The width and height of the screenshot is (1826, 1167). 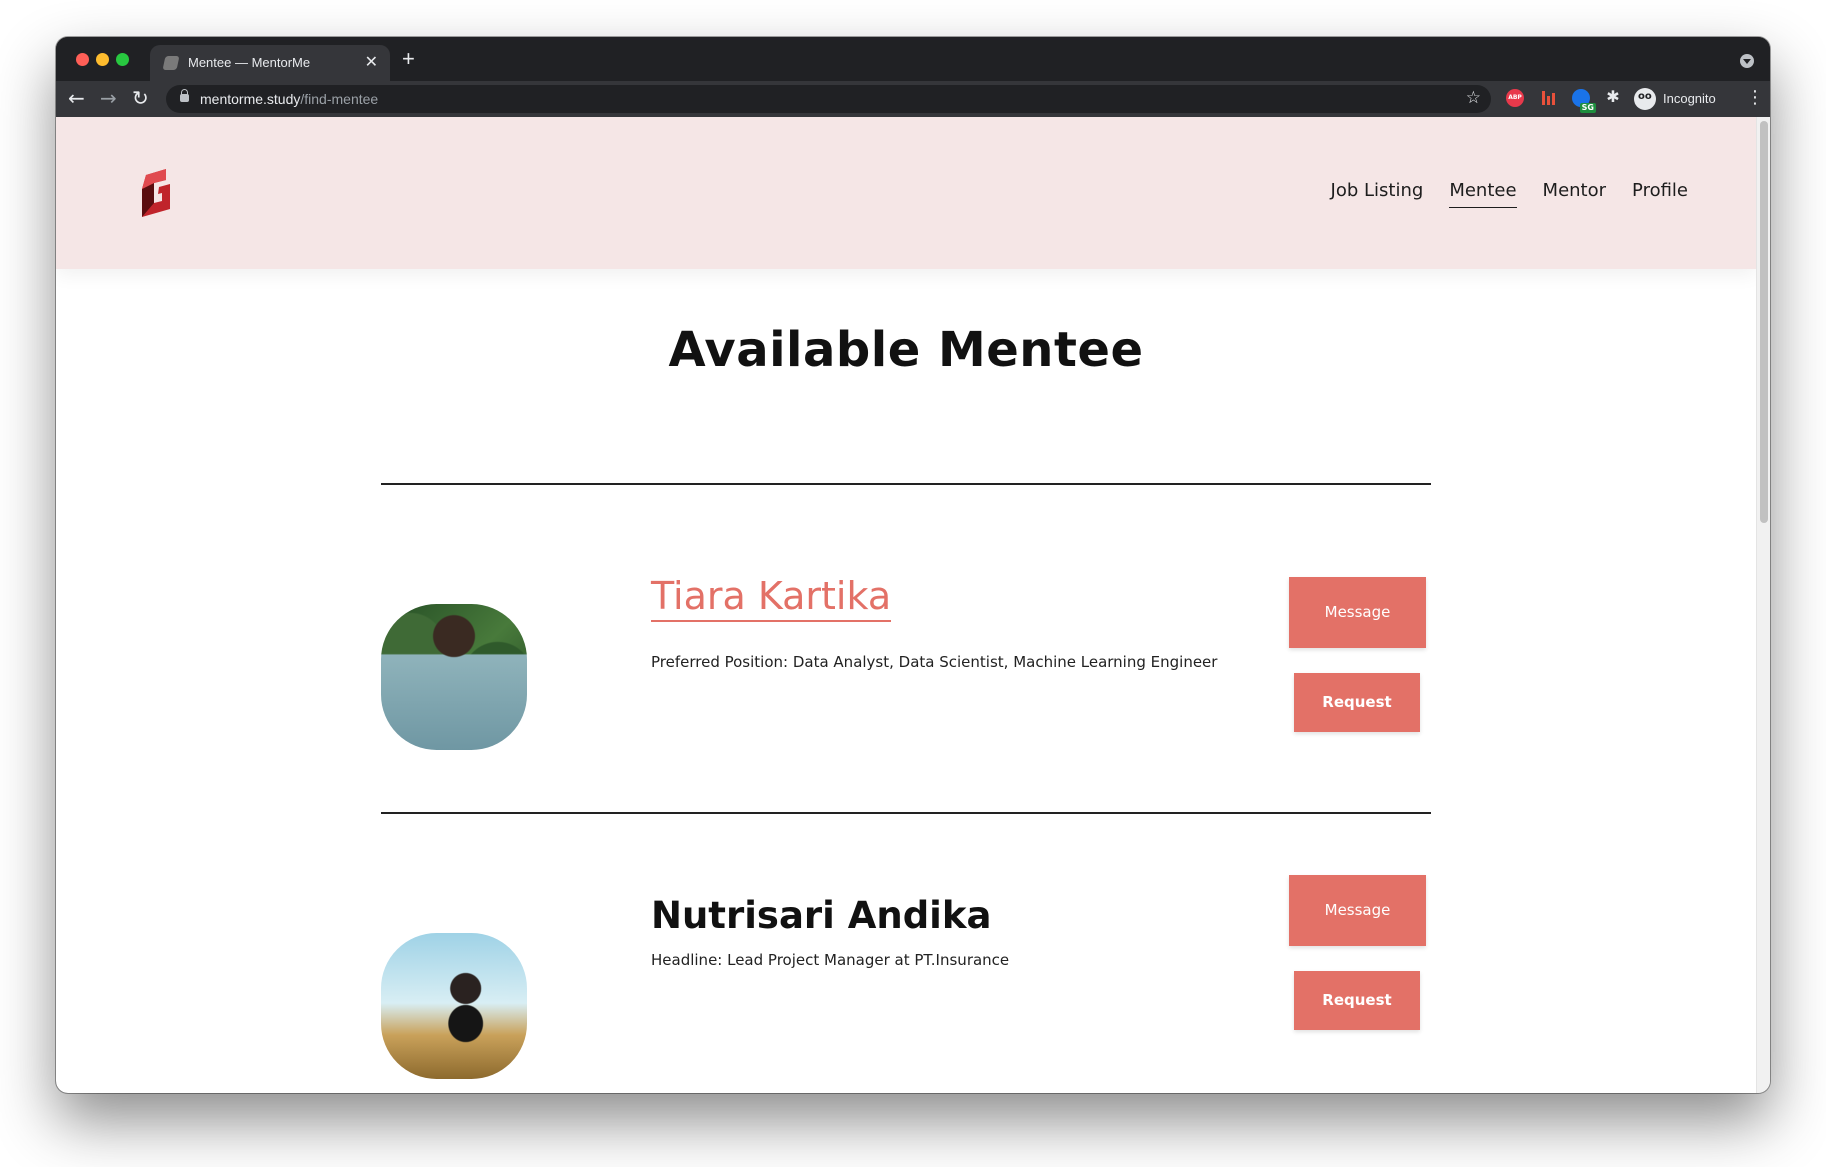 I want to click on tab-strip: Mentee — MentorMe ✕ +, so click(x=913, y=59).